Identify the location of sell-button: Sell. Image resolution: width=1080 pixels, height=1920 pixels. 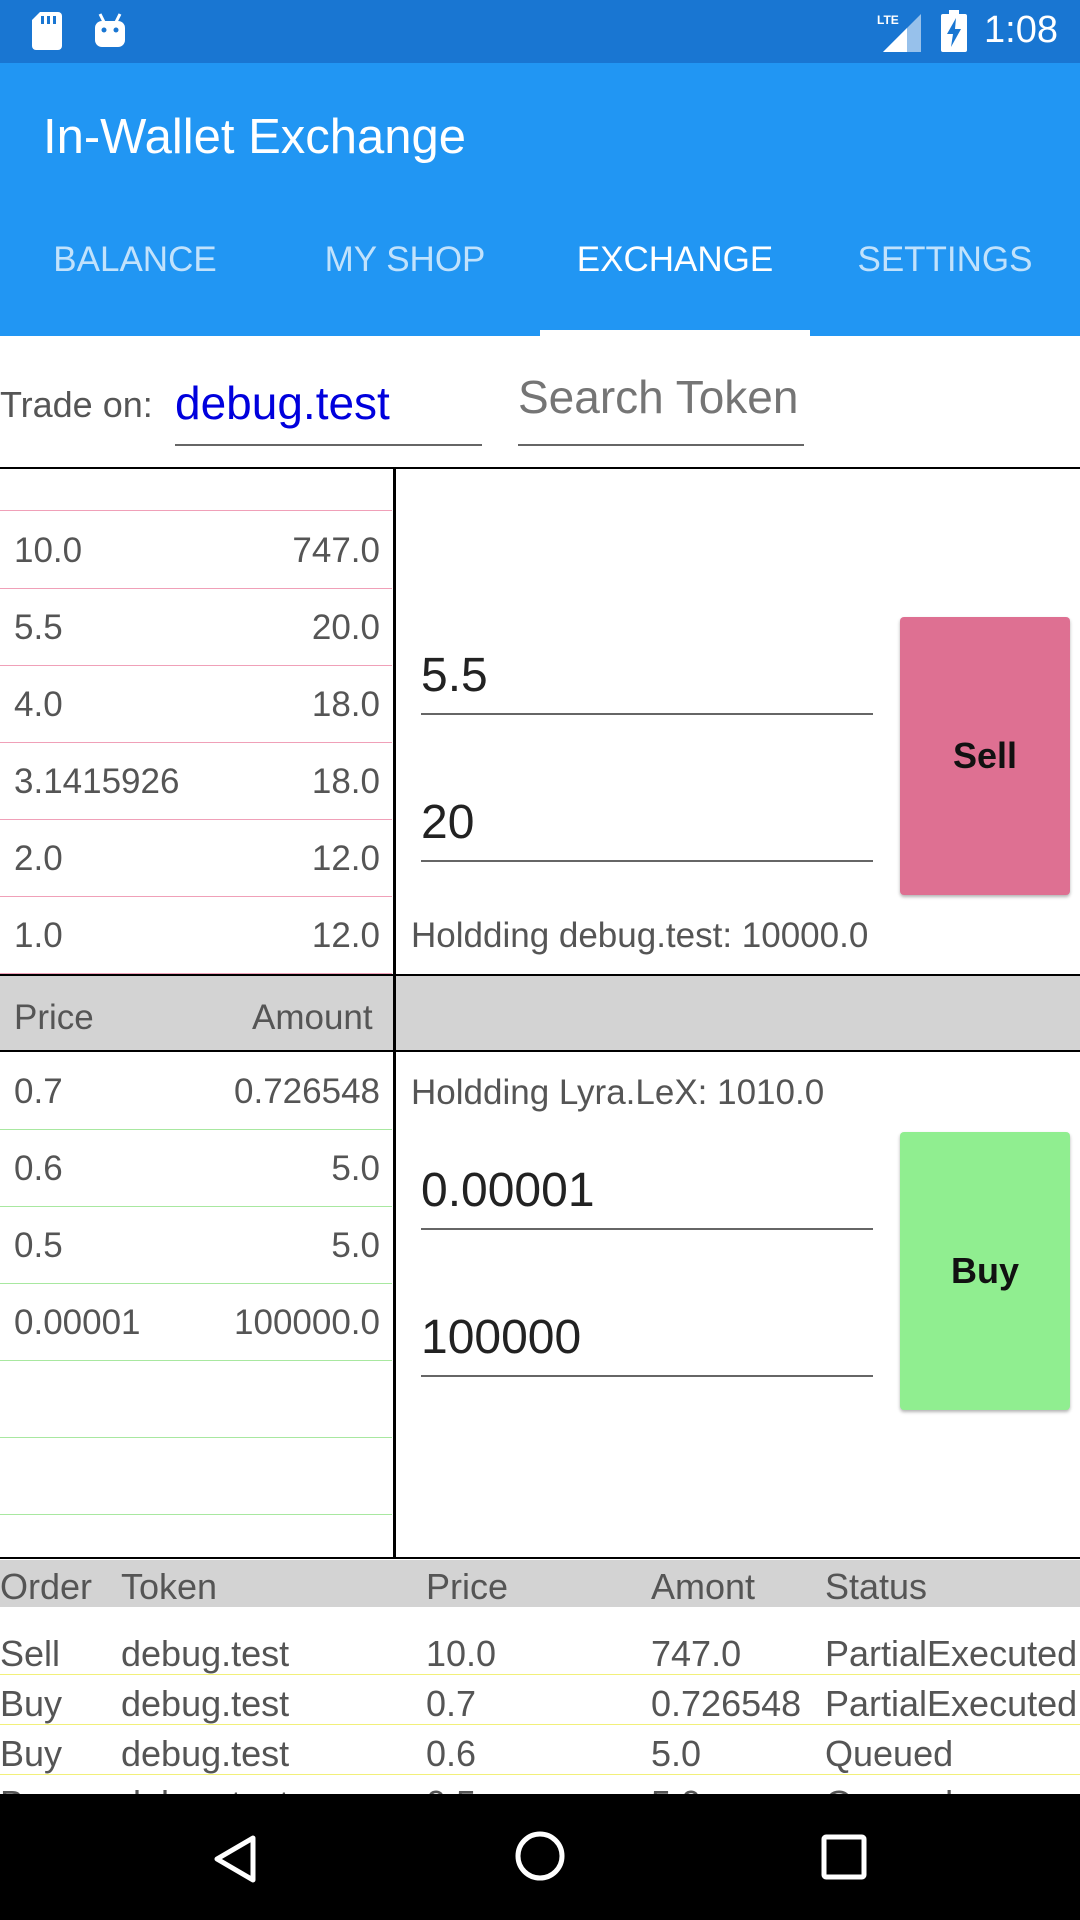
(985, 756).